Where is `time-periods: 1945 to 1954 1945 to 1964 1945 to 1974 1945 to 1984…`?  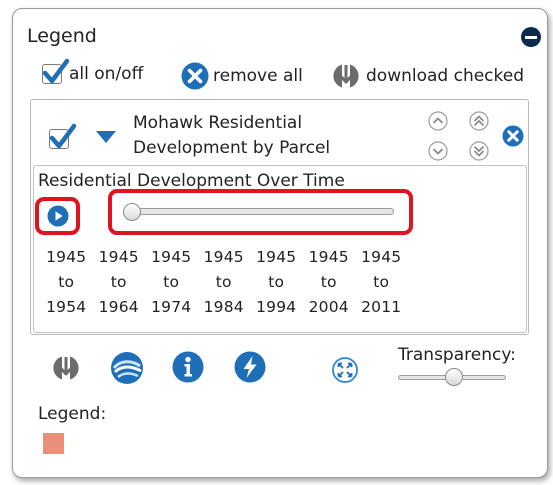 time-periods: 1945 to 1954 1945 to 1964 1945 to 1974 1945 to 1984… is located at coordinates (225, 285).